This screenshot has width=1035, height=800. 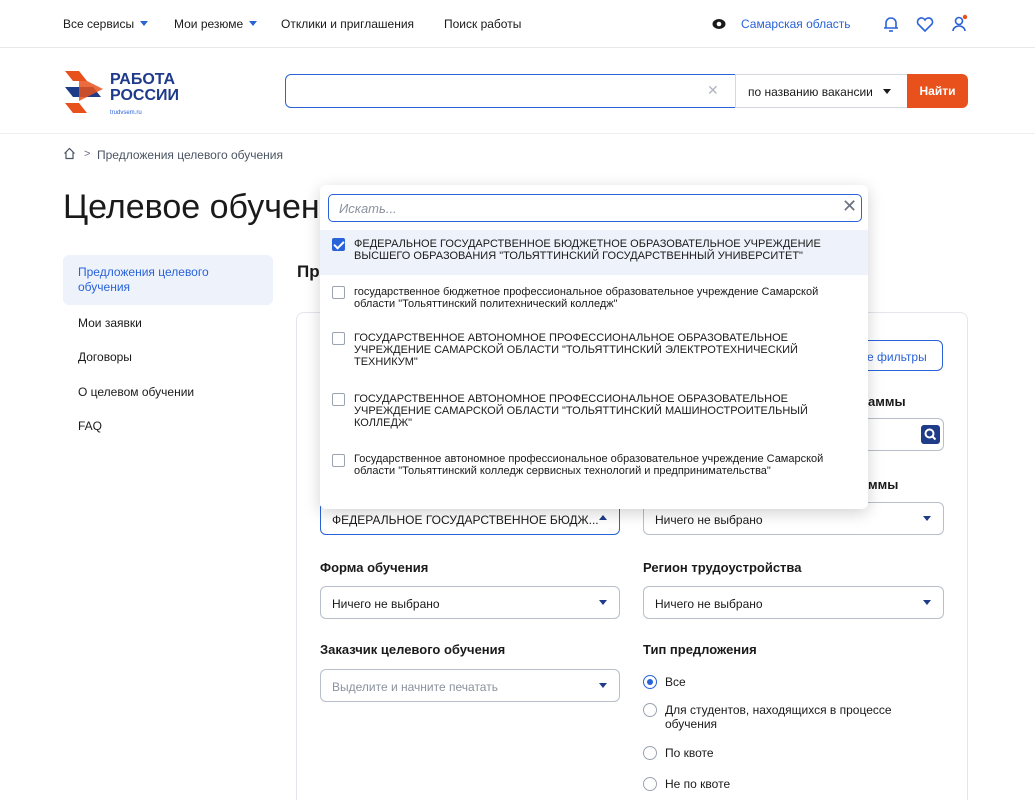 What do you see at coordinates (99, 24) in the screenshot?
I see `all-services-label: Все сервисы` at bounding box center [99, 24].